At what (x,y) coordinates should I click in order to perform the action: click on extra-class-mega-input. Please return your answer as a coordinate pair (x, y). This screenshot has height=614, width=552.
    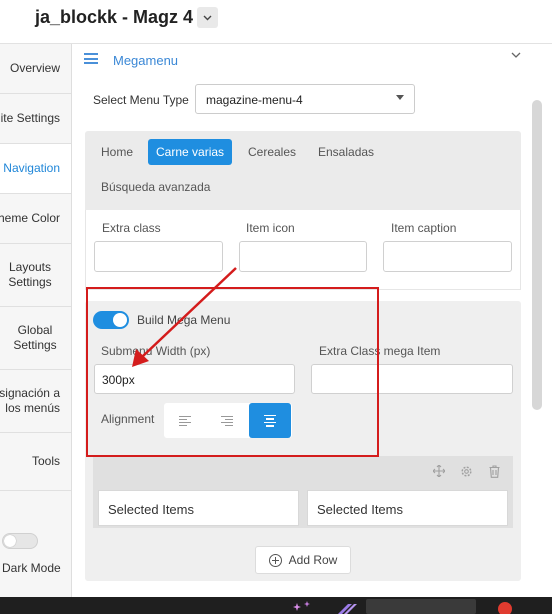
    Looking at the image, I should click on (412, 379).